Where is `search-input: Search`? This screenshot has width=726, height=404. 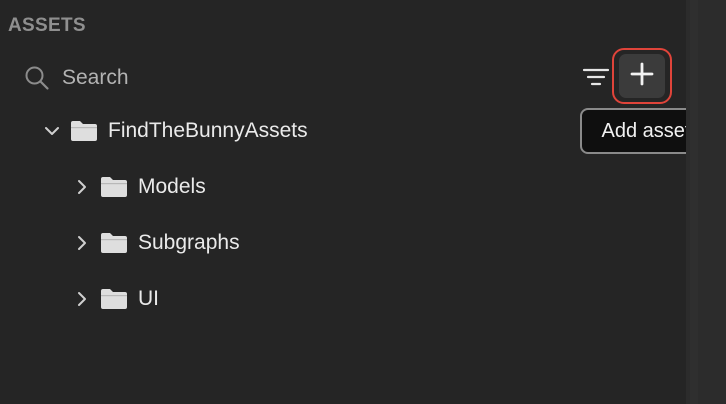
search-input: Search is located at coordinates (304, 78).